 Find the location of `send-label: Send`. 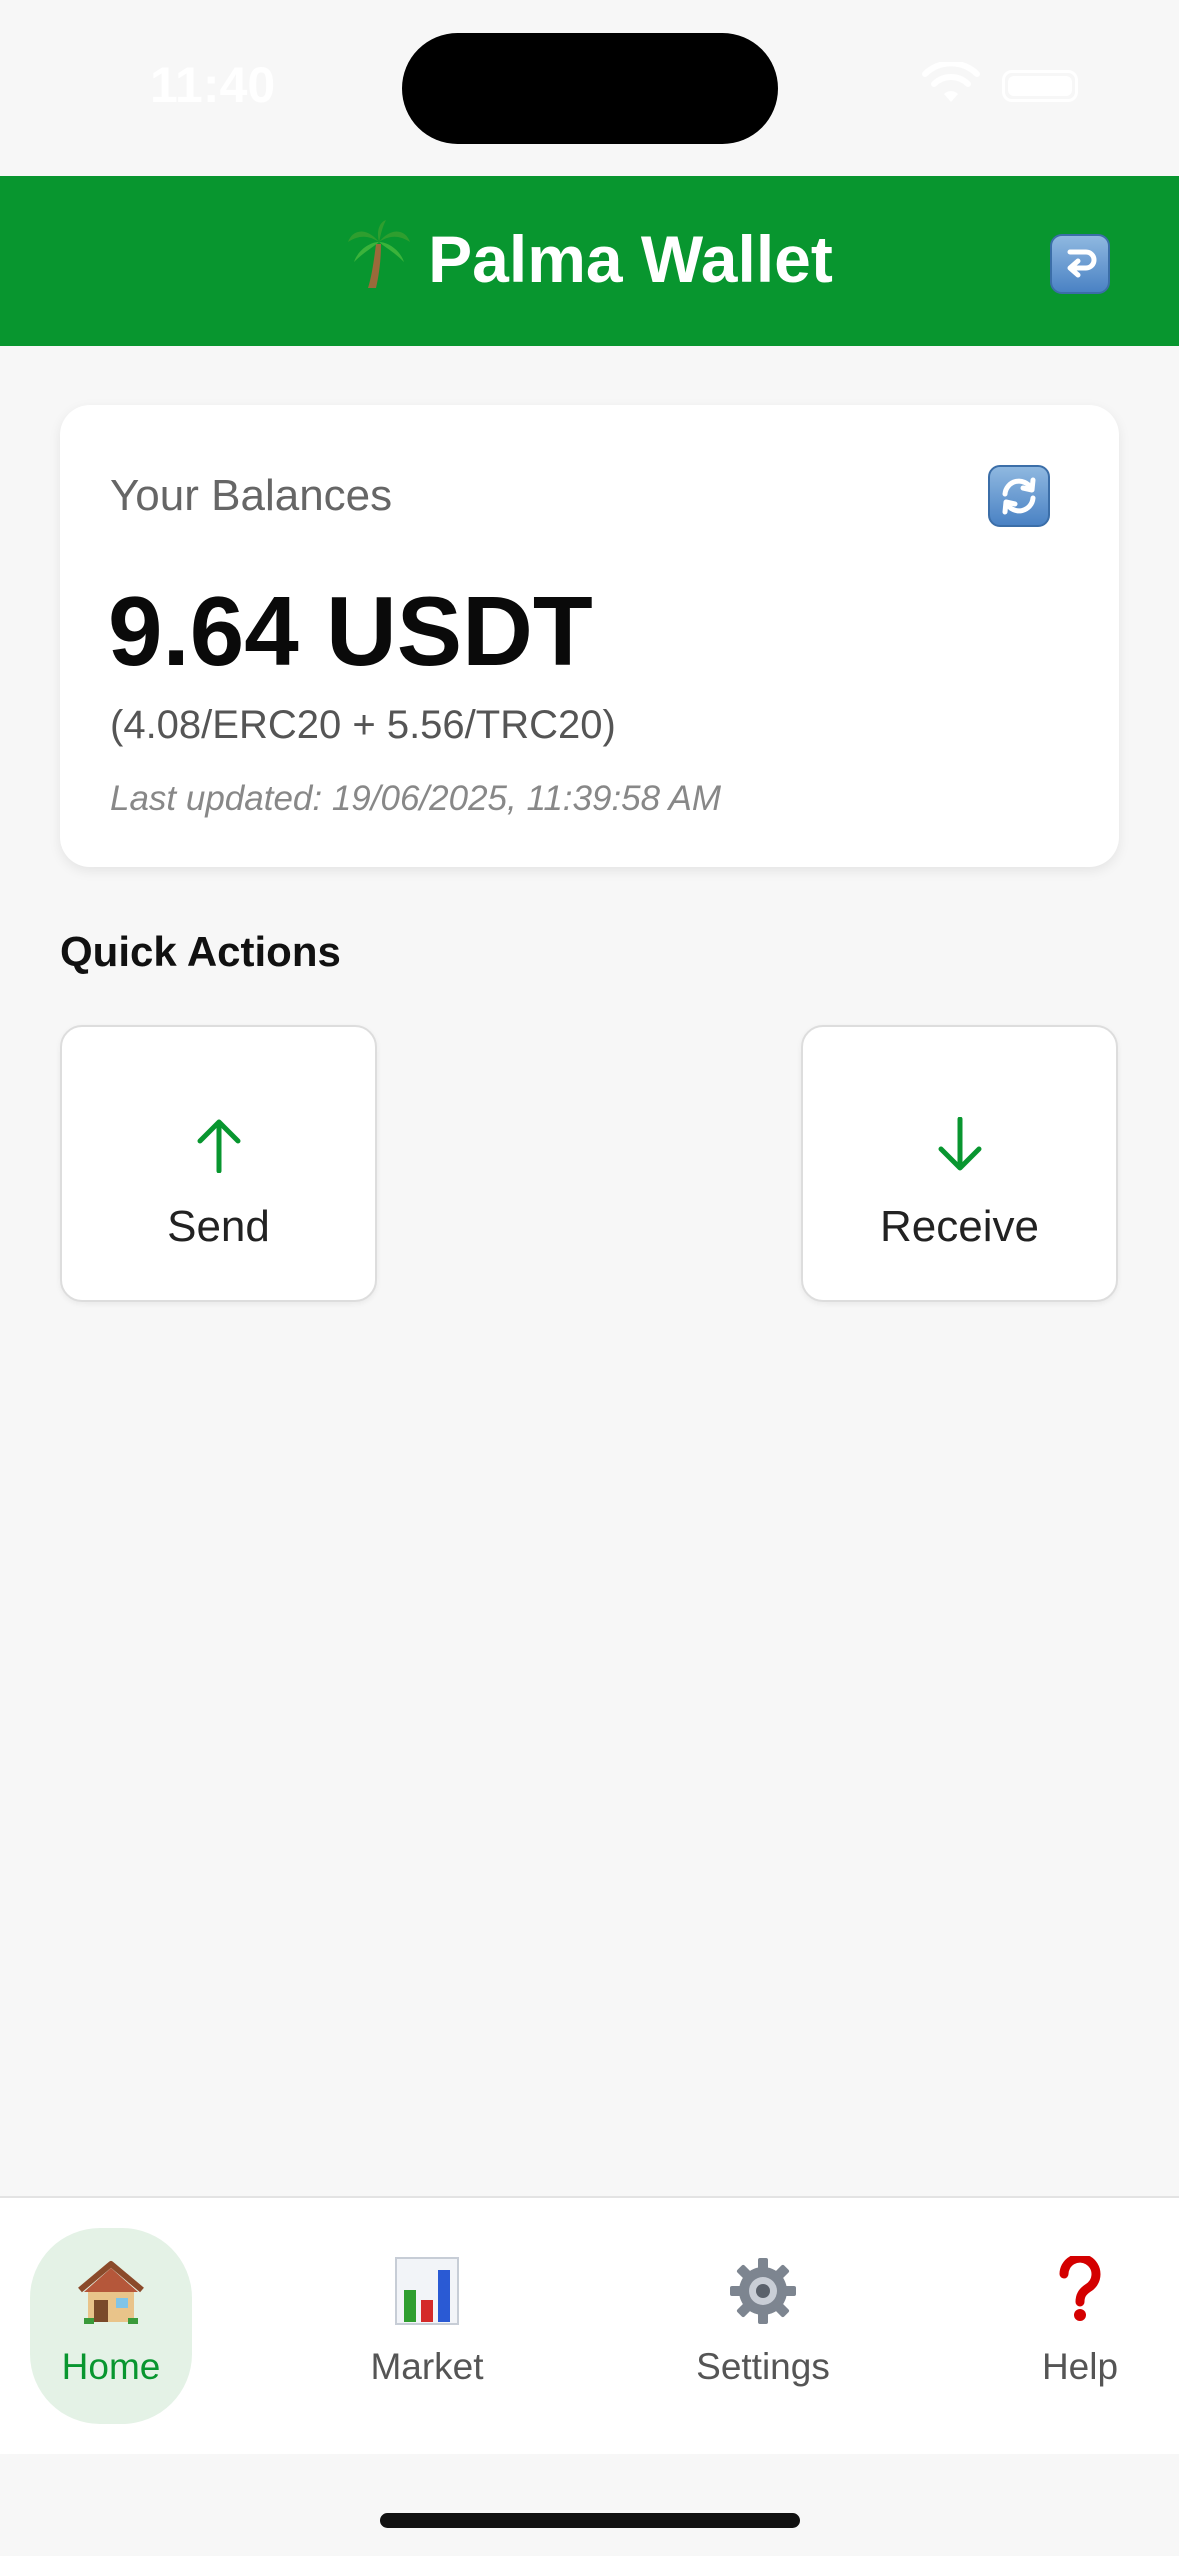

send-label: Send is located at coordinates (218, 1226).